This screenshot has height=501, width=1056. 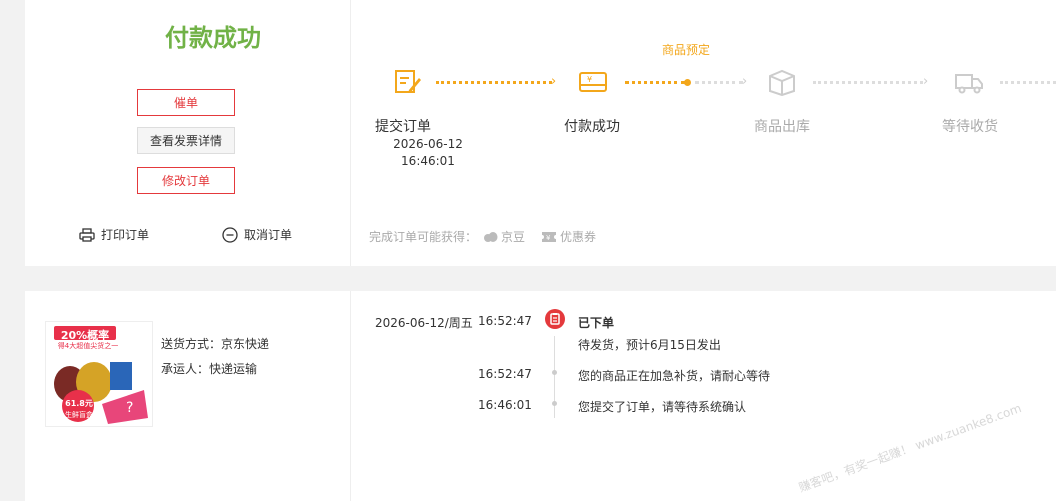 I want to click on submit-timestamp: 2026-06-12 16:46:01, so click(x=428, y=153).